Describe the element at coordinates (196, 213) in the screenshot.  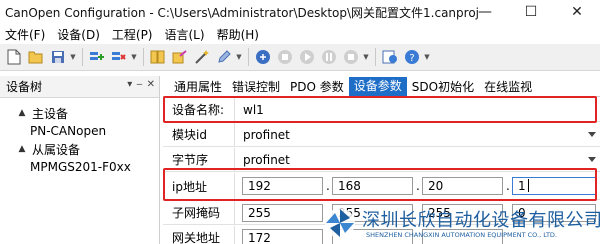
I see `subnet-label: 子网掩码` at that location.